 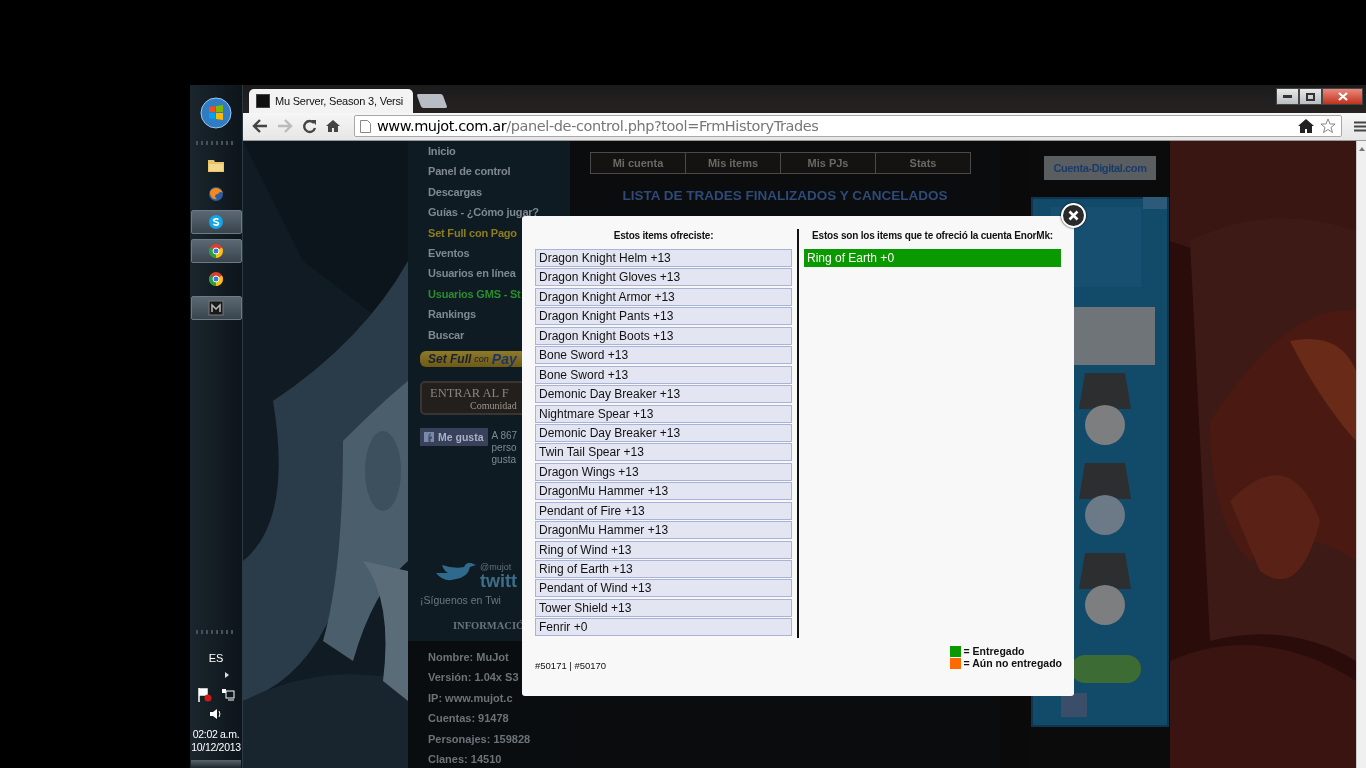 I want to click on start-button, so click(x=216, y=113).